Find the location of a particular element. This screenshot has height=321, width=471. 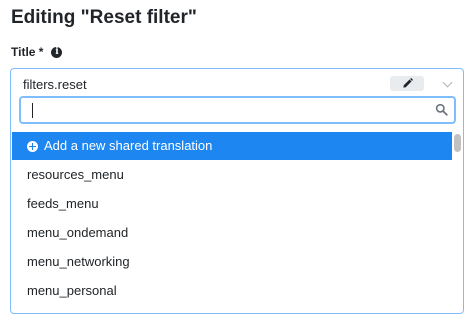

search-icon is located at coordinates (441, 109).